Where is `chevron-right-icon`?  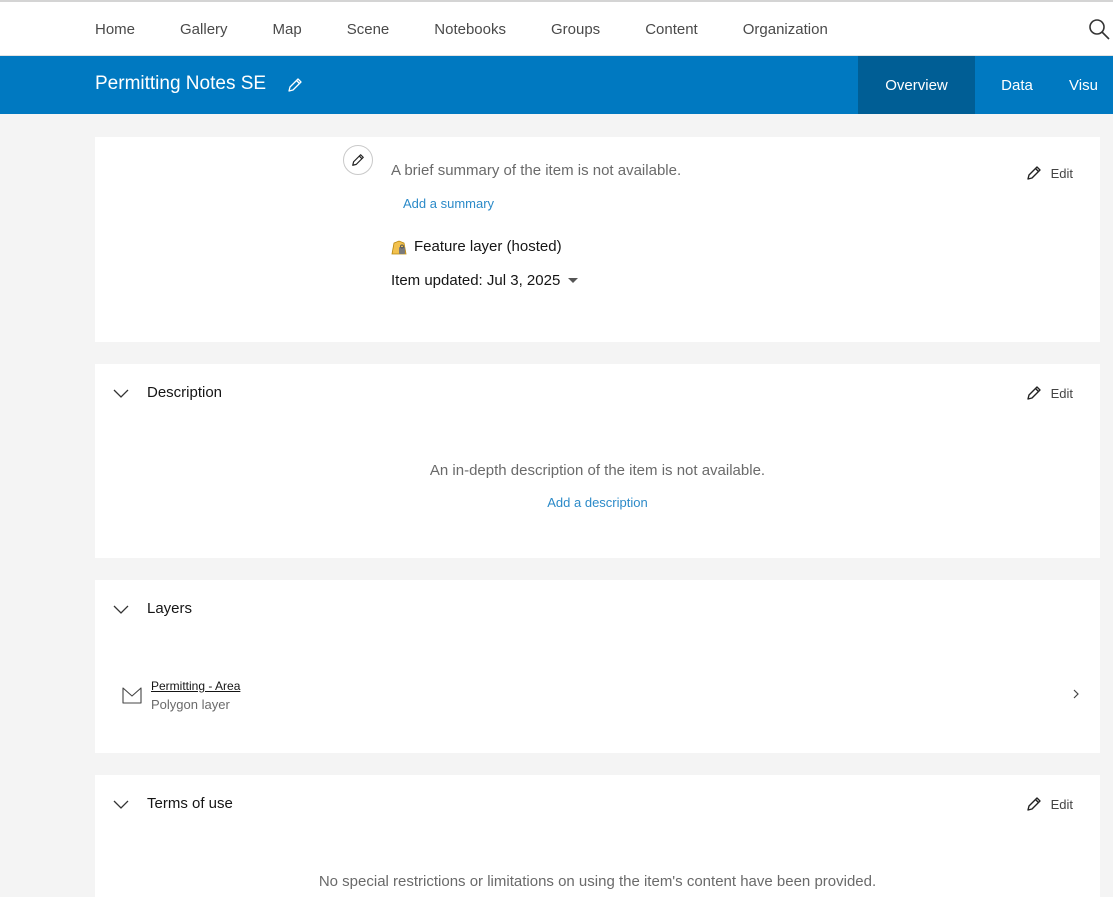
chevron-right-icon is located at coordinates (1076, 694).